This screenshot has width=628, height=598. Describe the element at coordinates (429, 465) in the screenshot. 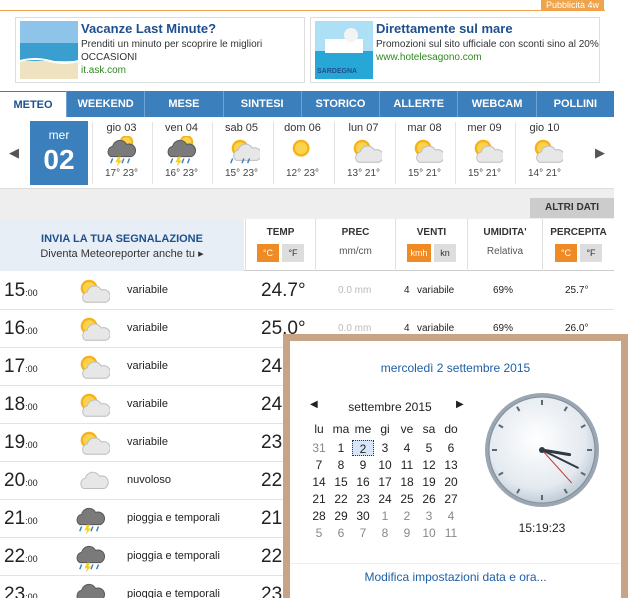

I see `calendar-day: 12` at that location.